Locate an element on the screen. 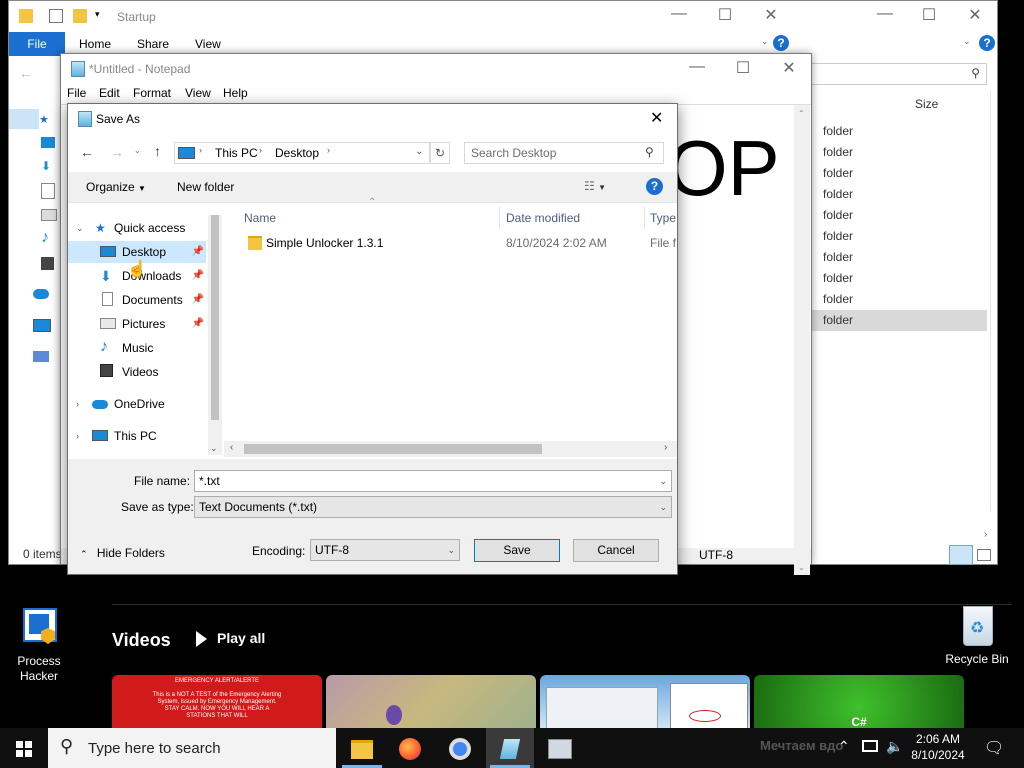  column-header-date-modified: Date modified is located at coordinates (543, 218).